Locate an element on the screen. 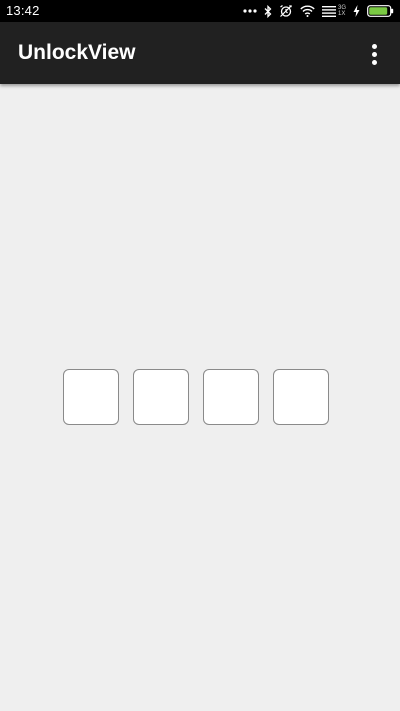 Image resolution: width=400 pixels, height=711 pixels. sim-label: 3G 1X is located at coordinates (342, 11).